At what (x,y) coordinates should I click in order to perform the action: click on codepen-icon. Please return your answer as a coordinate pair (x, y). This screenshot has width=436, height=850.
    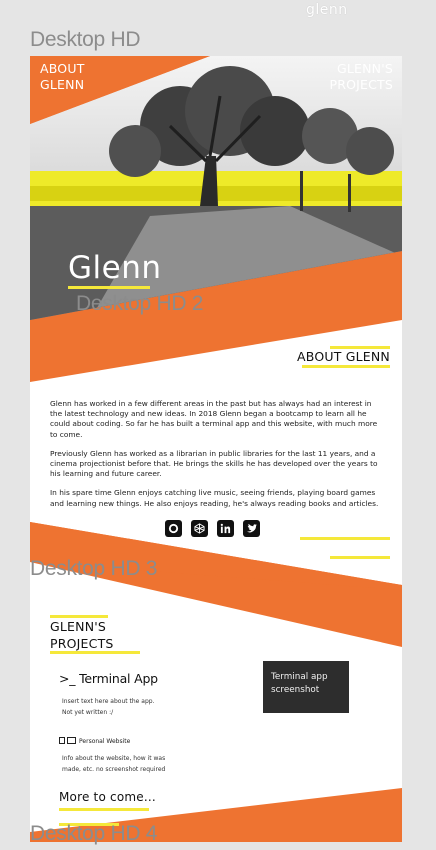
    Looking at the image, I should click on (199, 528).